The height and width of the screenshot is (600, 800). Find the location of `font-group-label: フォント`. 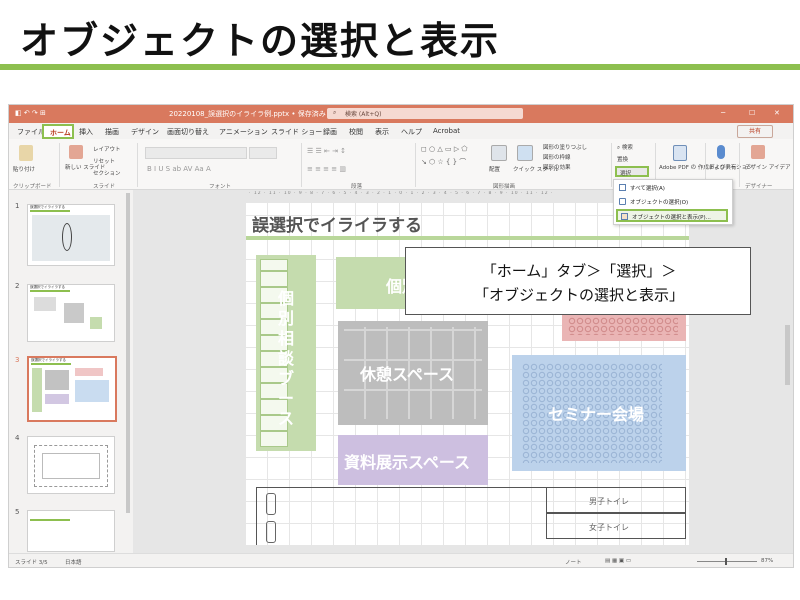

font-group-label: フォント is located at coordinates (220, 187).